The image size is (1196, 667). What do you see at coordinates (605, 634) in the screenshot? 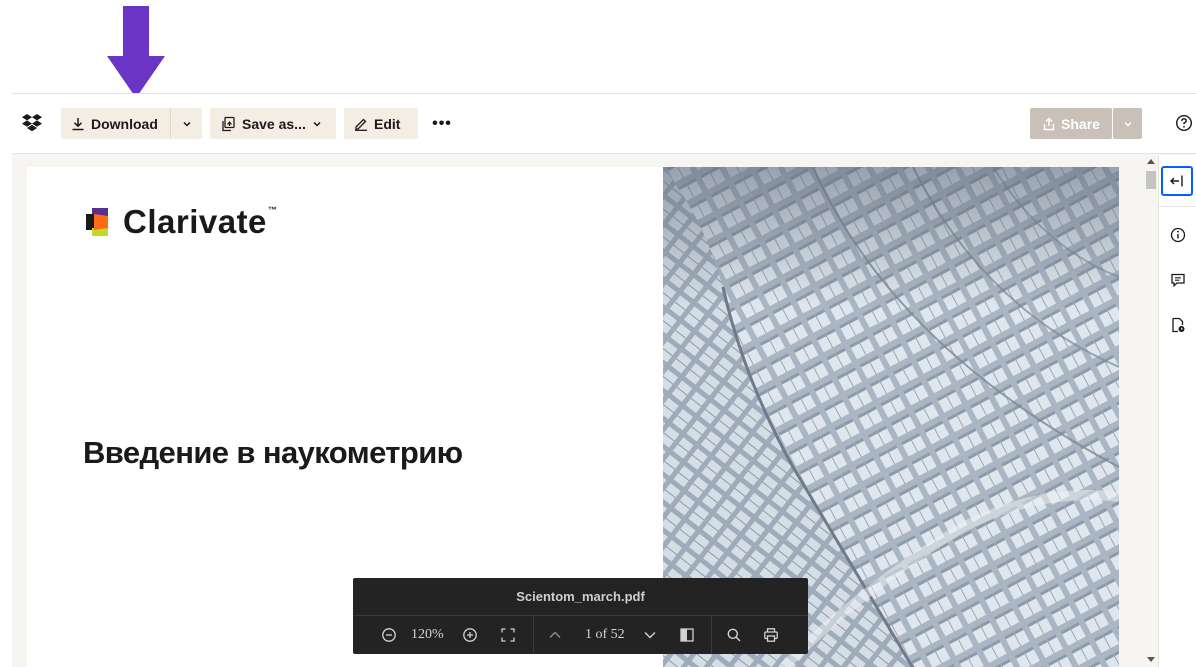
I see `page-indicator: 1 of 52` at bounding box center [605, 634].